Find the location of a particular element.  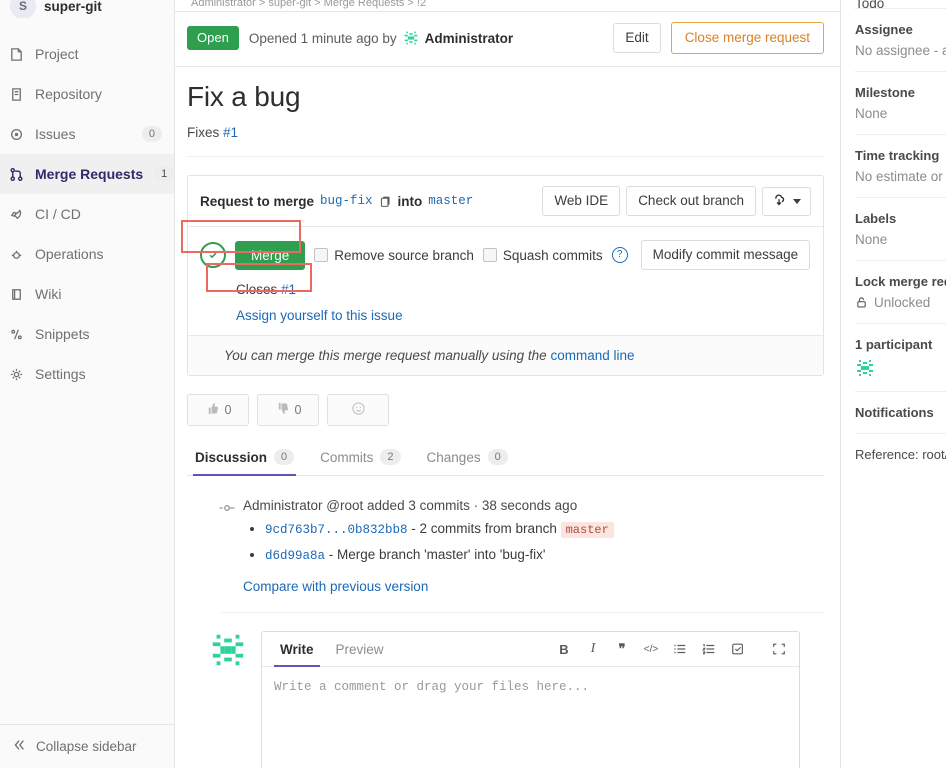

closes-issue-link: #1 is located at coordinates (288, 289).